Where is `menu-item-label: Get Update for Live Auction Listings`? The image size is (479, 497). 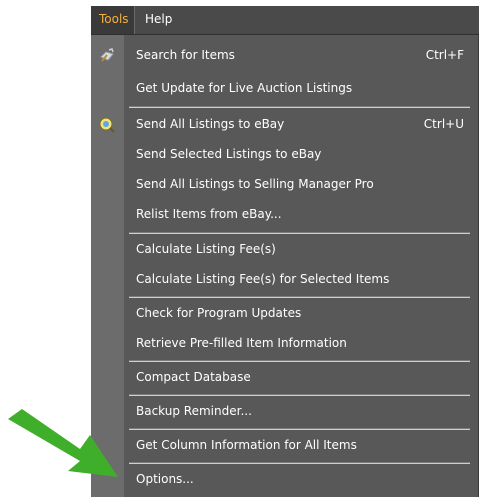 menu-item-label: Get Update for Live Auction Listings is located at coordinates (244, 88).